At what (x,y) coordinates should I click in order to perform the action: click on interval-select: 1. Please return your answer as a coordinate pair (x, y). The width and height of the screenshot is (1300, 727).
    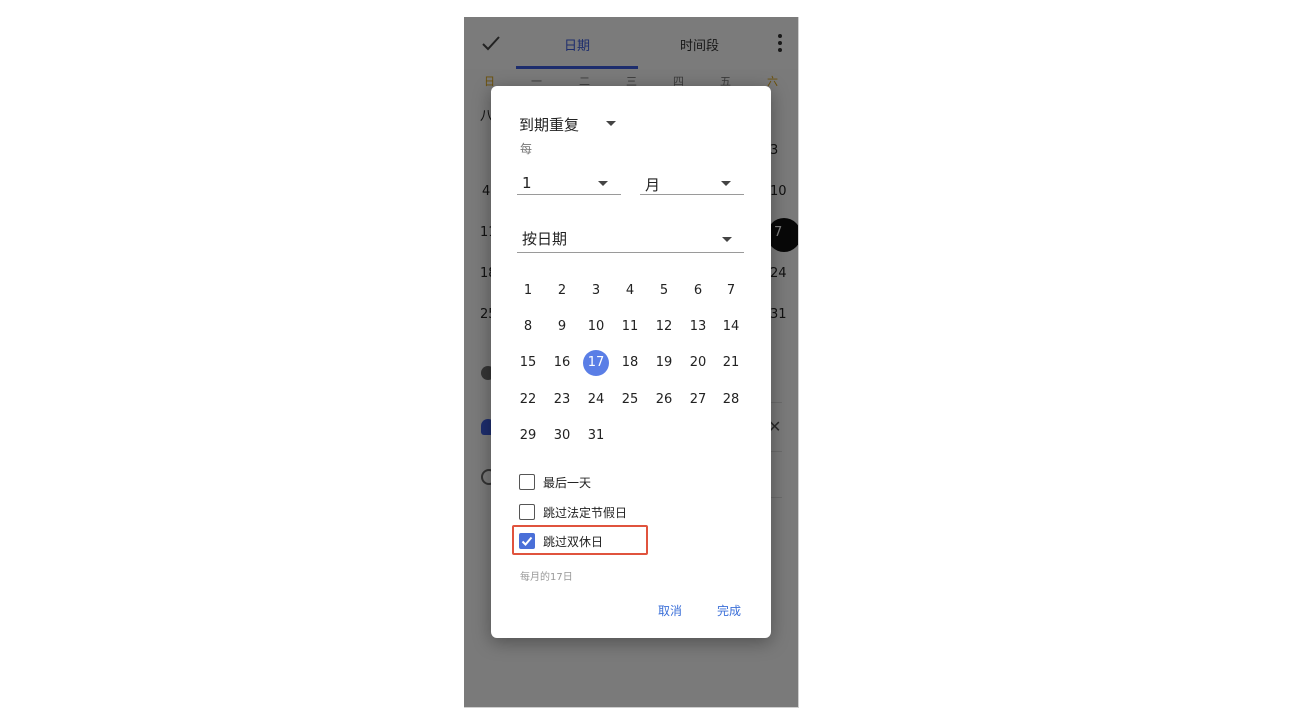
    Looking at the image, I should click on (569, 183).